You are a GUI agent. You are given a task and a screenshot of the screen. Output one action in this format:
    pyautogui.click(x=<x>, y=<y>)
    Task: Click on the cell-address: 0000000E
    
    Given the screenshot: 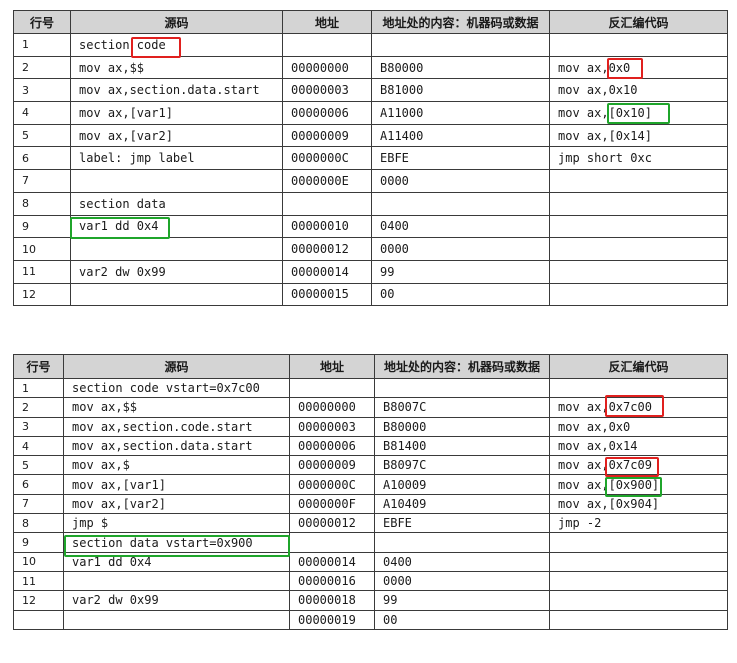 What is the action you would take?
    pyautogui.click(x=327, y=181)
    